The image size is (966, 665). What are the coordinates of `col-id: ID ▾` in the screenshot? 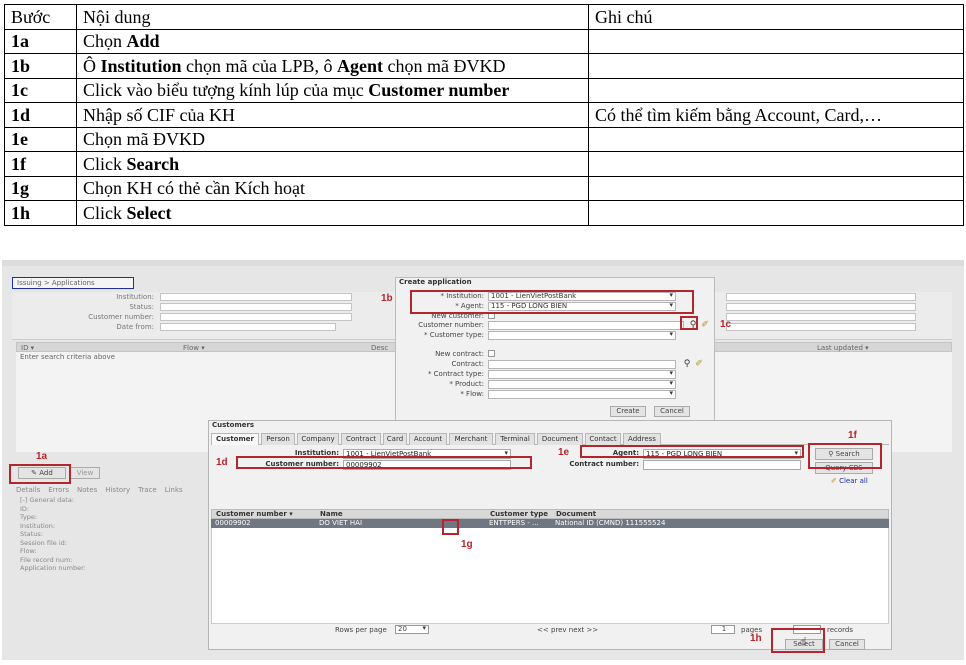 It's located at (27, 348).